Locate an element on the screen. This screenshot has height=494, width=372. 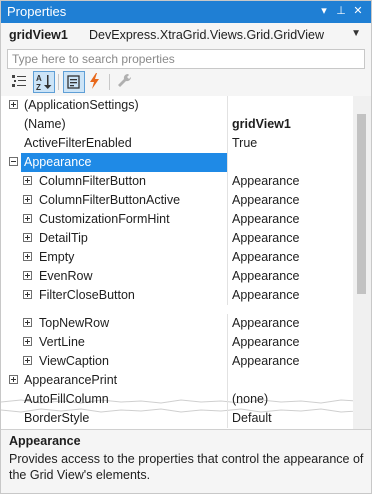
svg-text: Z is located at coordinates (38, 87).